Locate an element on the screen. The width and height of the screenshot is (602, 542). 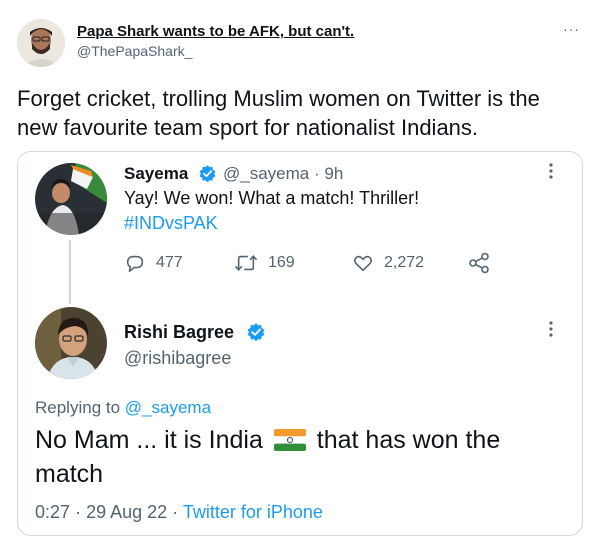
reply-action: 477 is located at coordinates (153, 263).